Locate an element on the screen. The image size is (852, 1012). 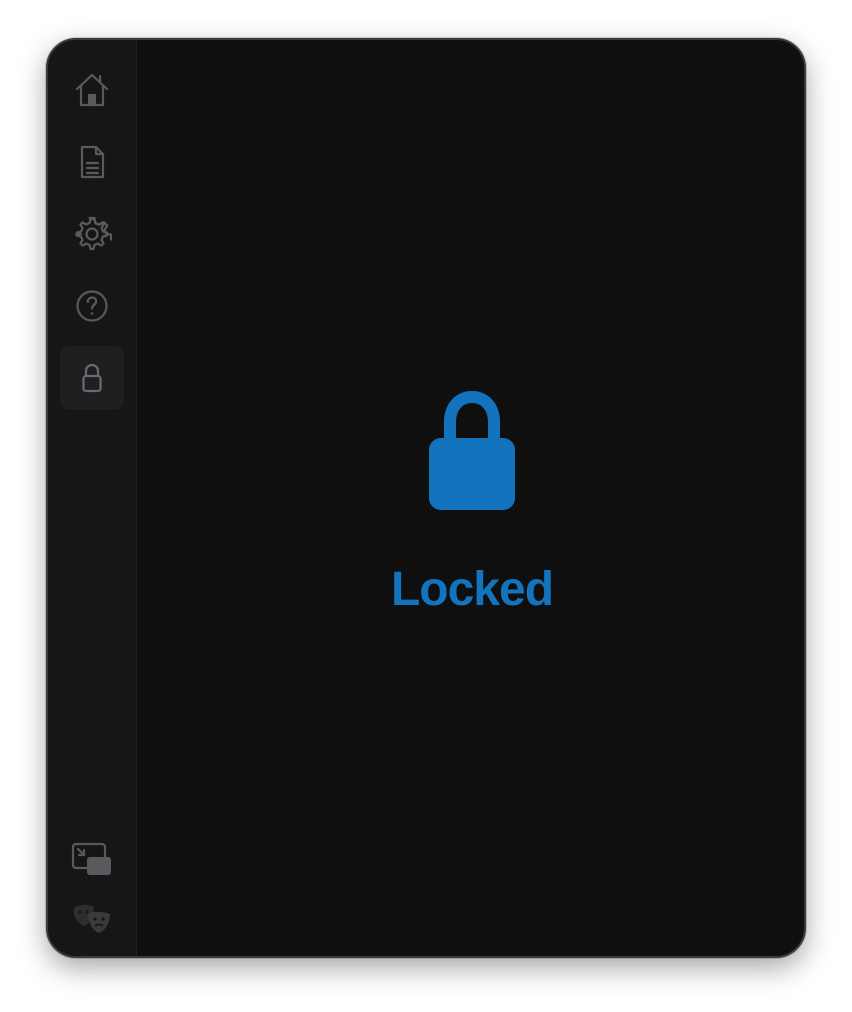
locked-title: Locked is located at coordinates (472, 589).